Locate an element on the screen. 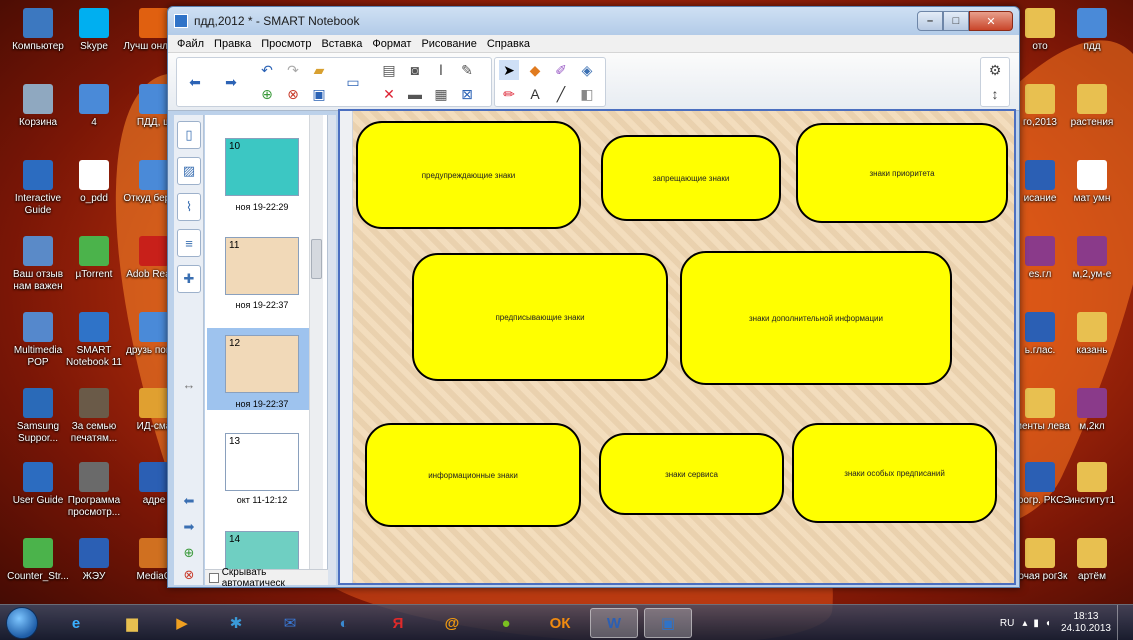 This screenshot has width=1133, height=640. handwriting-icon: ✎ is located at coordinates (467, 70).